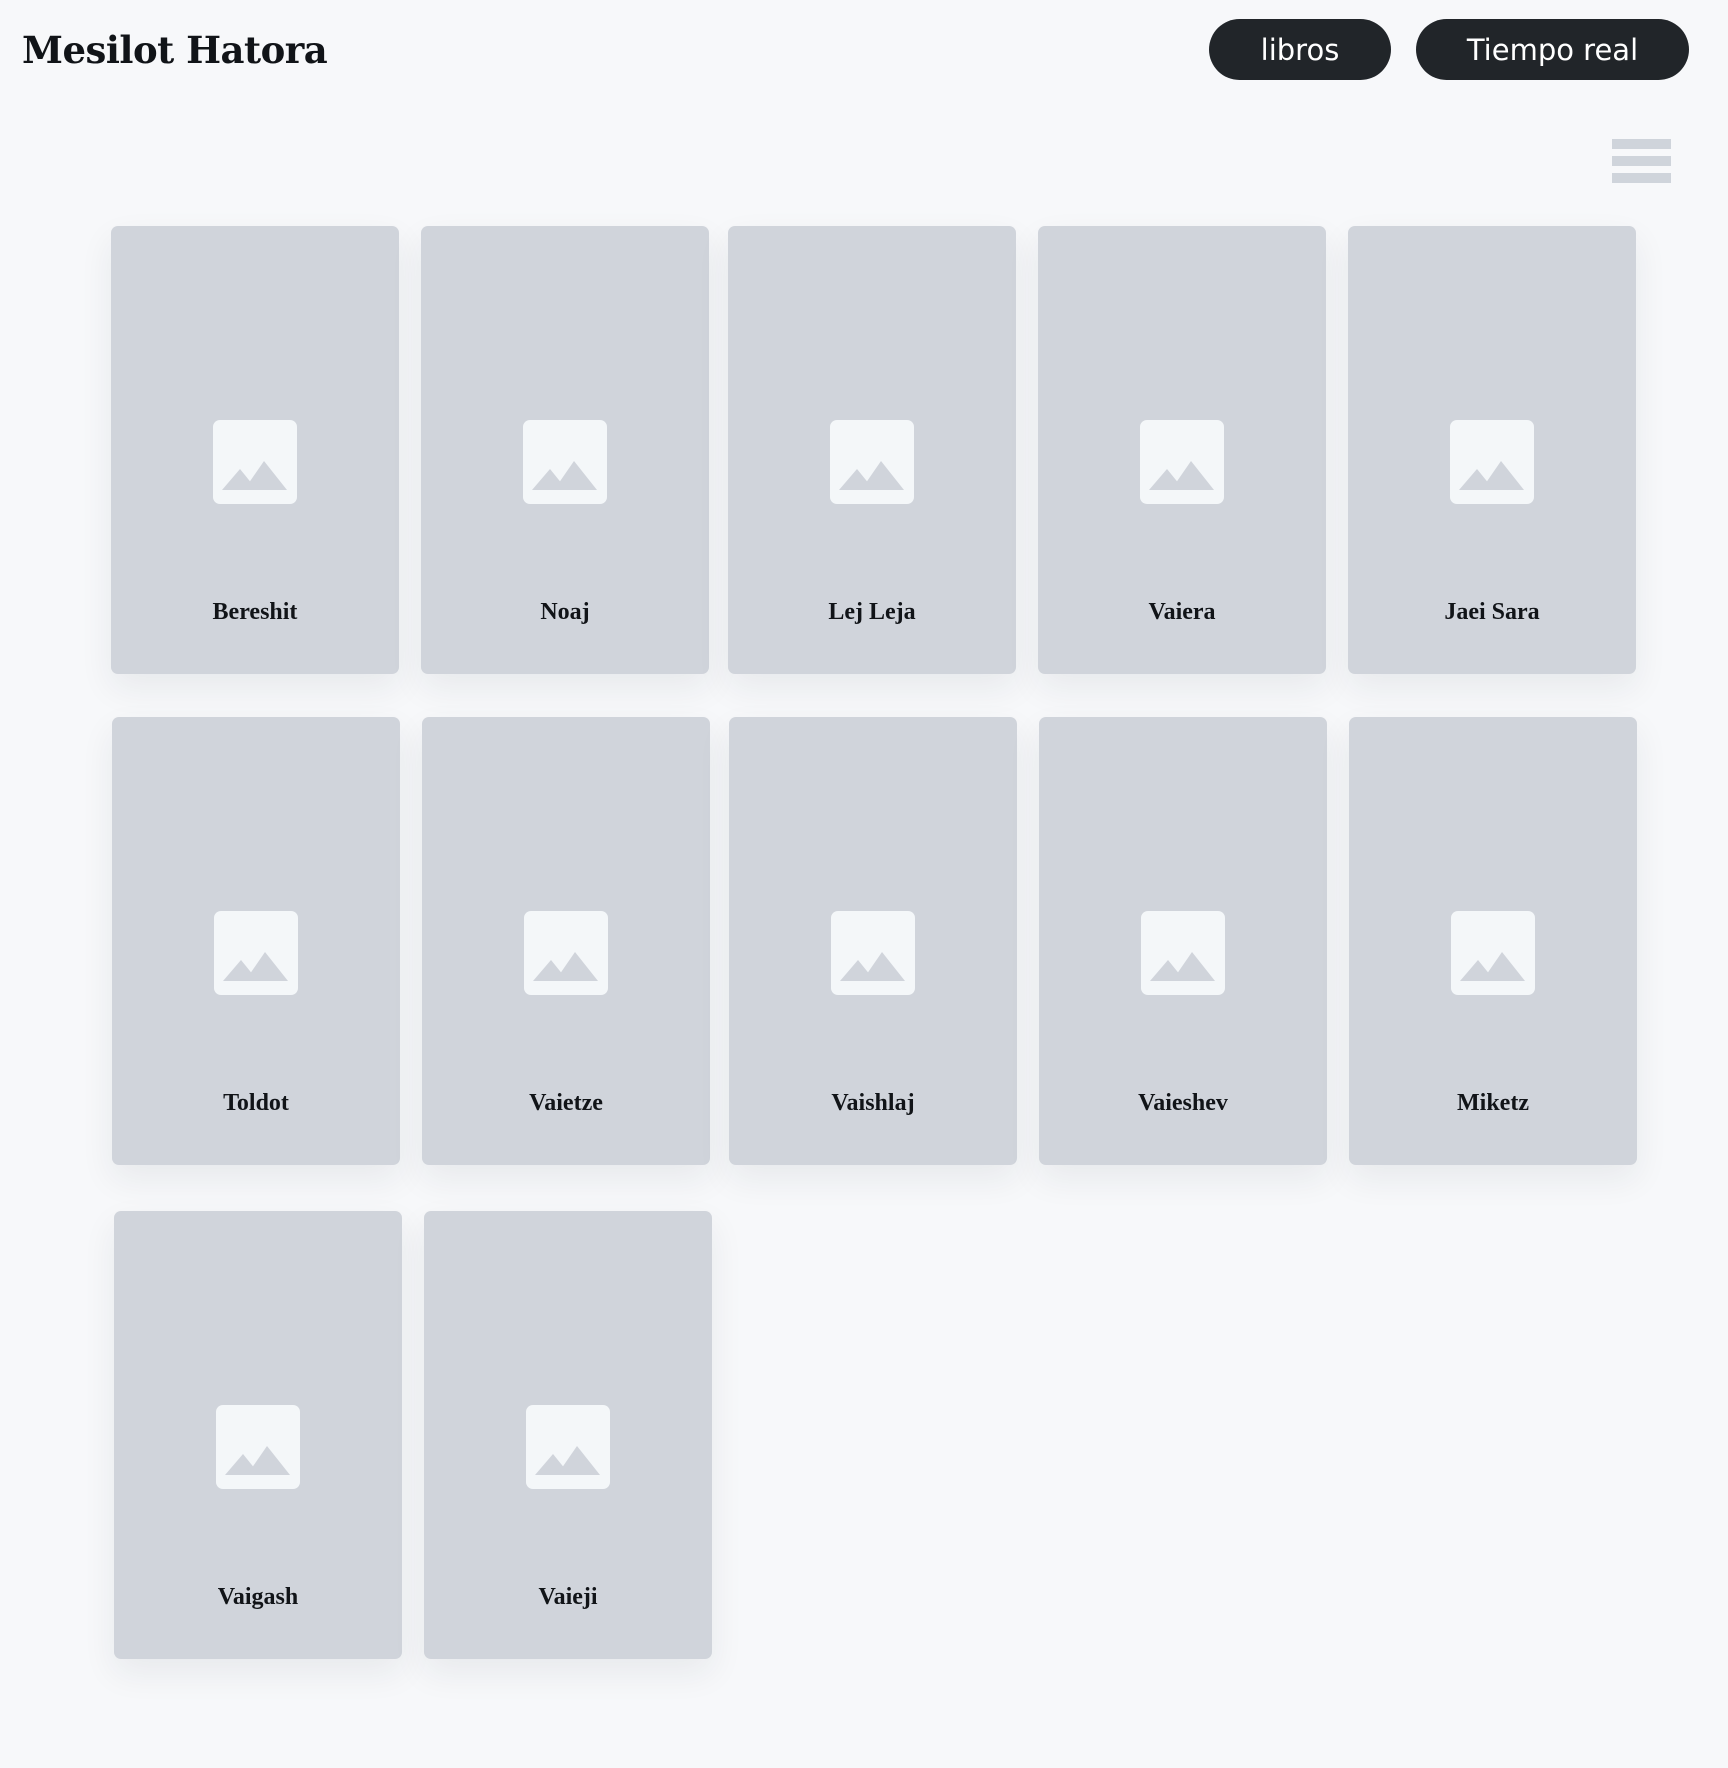 This screenshot has width=1728, height=1768. I want to click on libros-button: libros, so click(1300, 49).